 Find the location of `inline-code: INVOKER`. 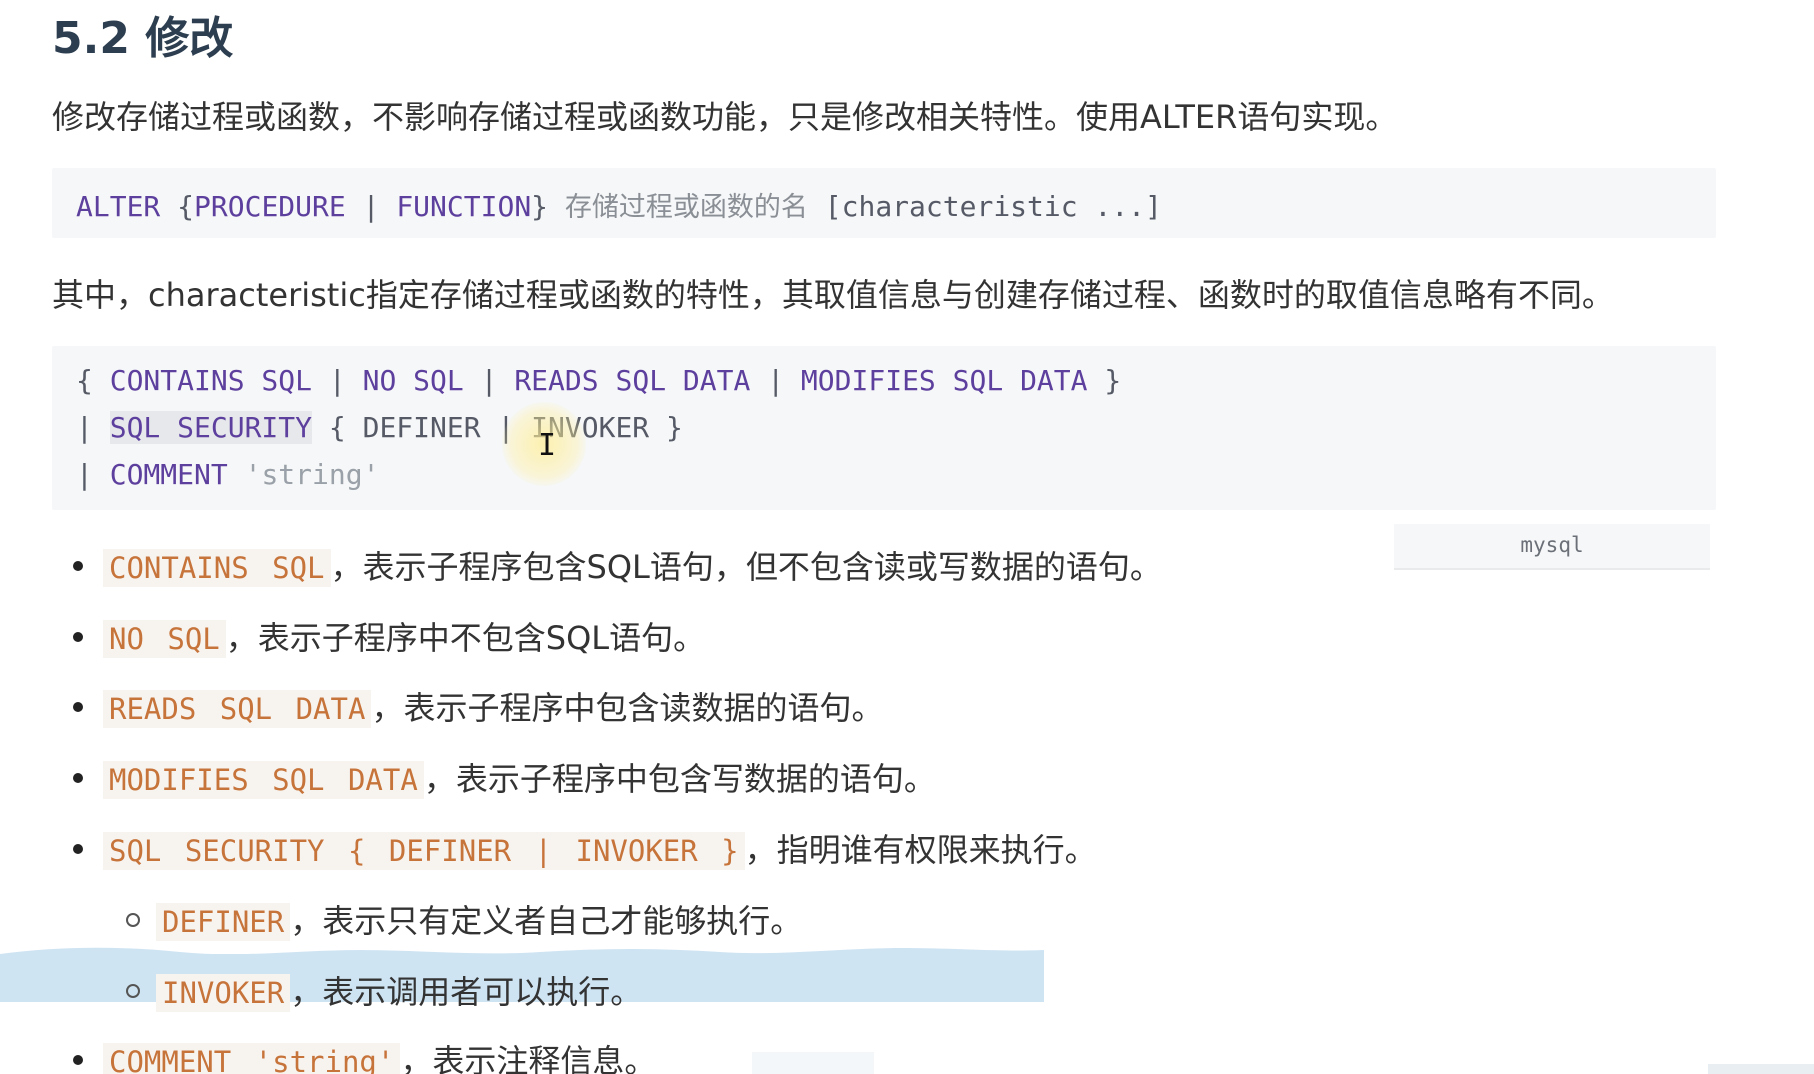

inline-code: INVOKER is located at coordinates (223, 993).